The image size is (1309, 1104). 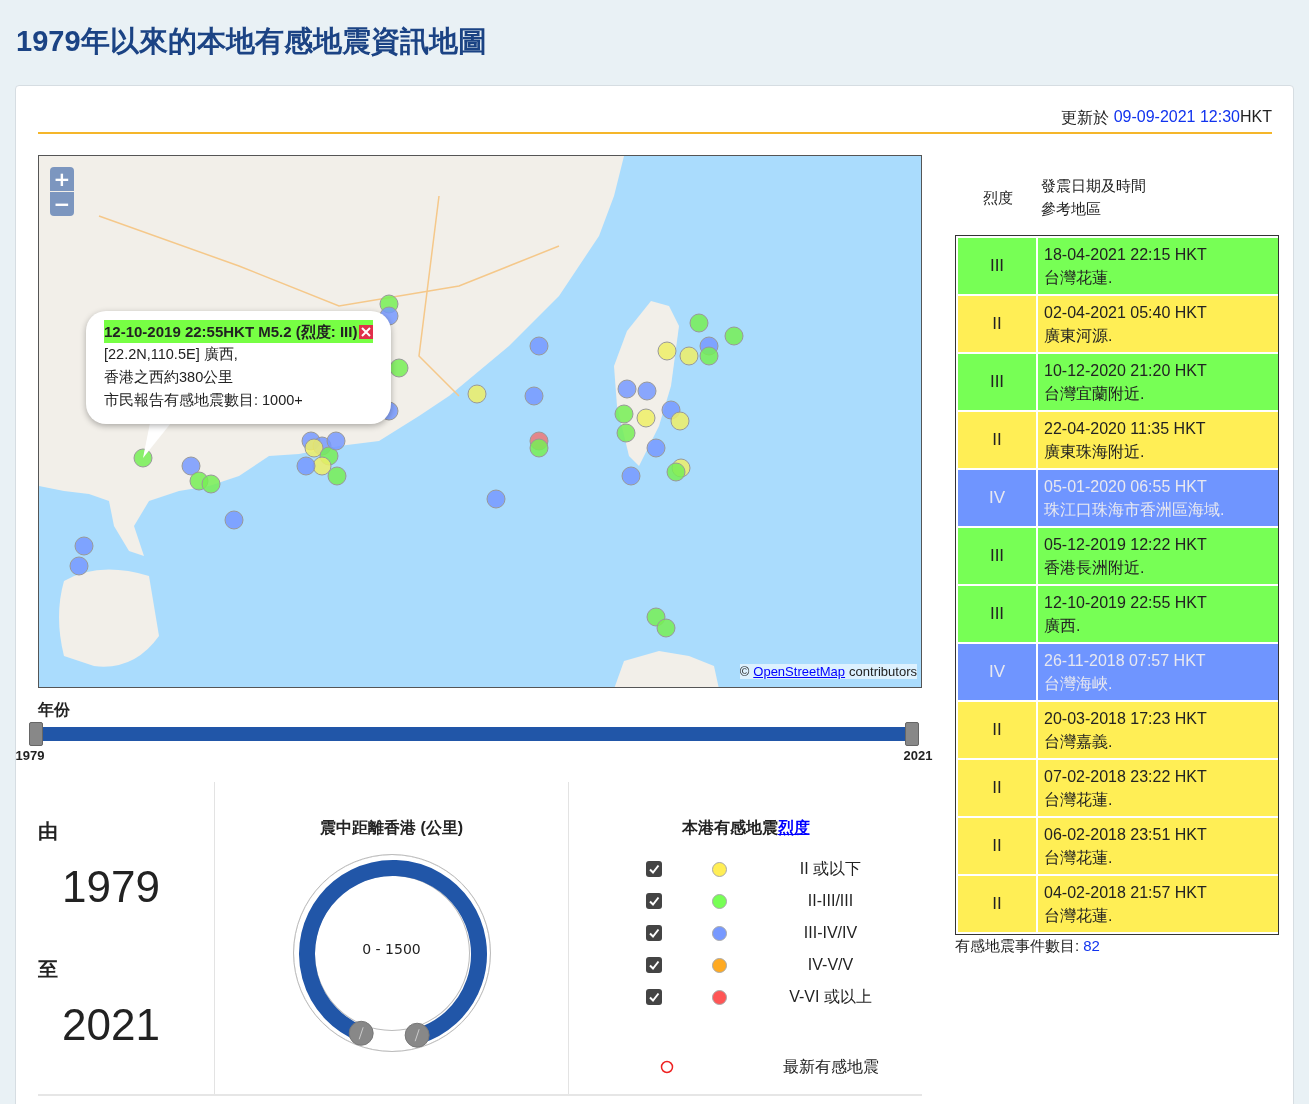 What do you see at coordinates (48, 830) in the screenshot?
I see `from-label: 由` at bounding box center [48, 830].